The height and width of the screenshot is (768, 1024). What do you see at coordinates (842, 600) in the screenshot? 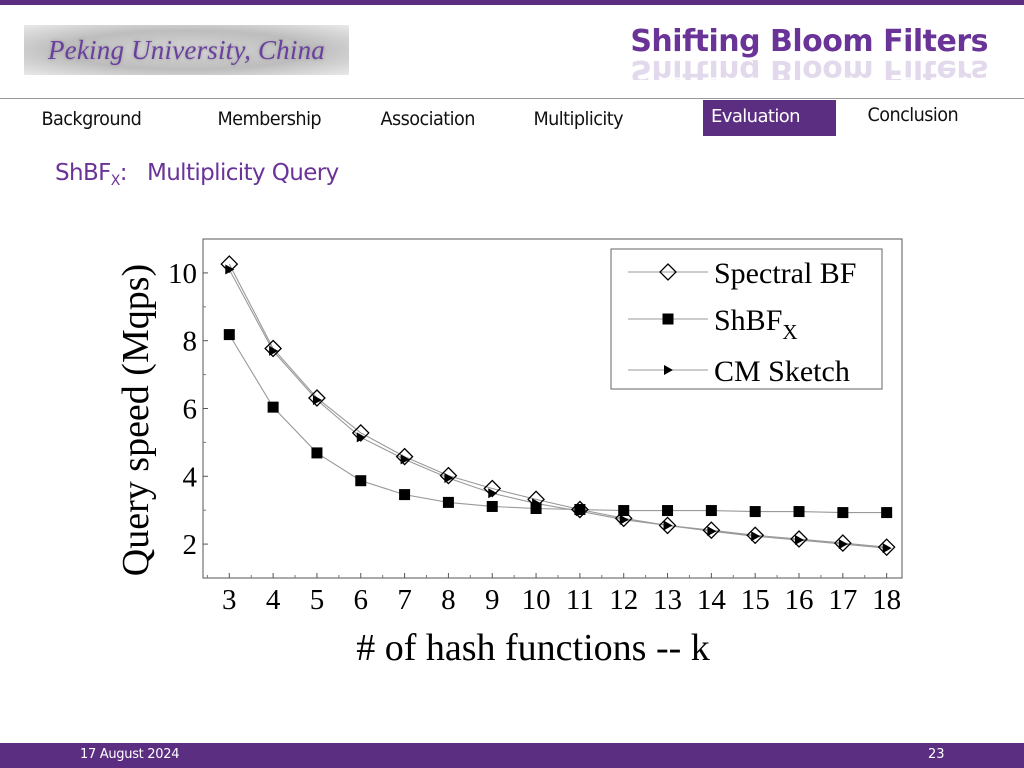
I see `x-tick-label: 17` at bounding box center [842, 600].